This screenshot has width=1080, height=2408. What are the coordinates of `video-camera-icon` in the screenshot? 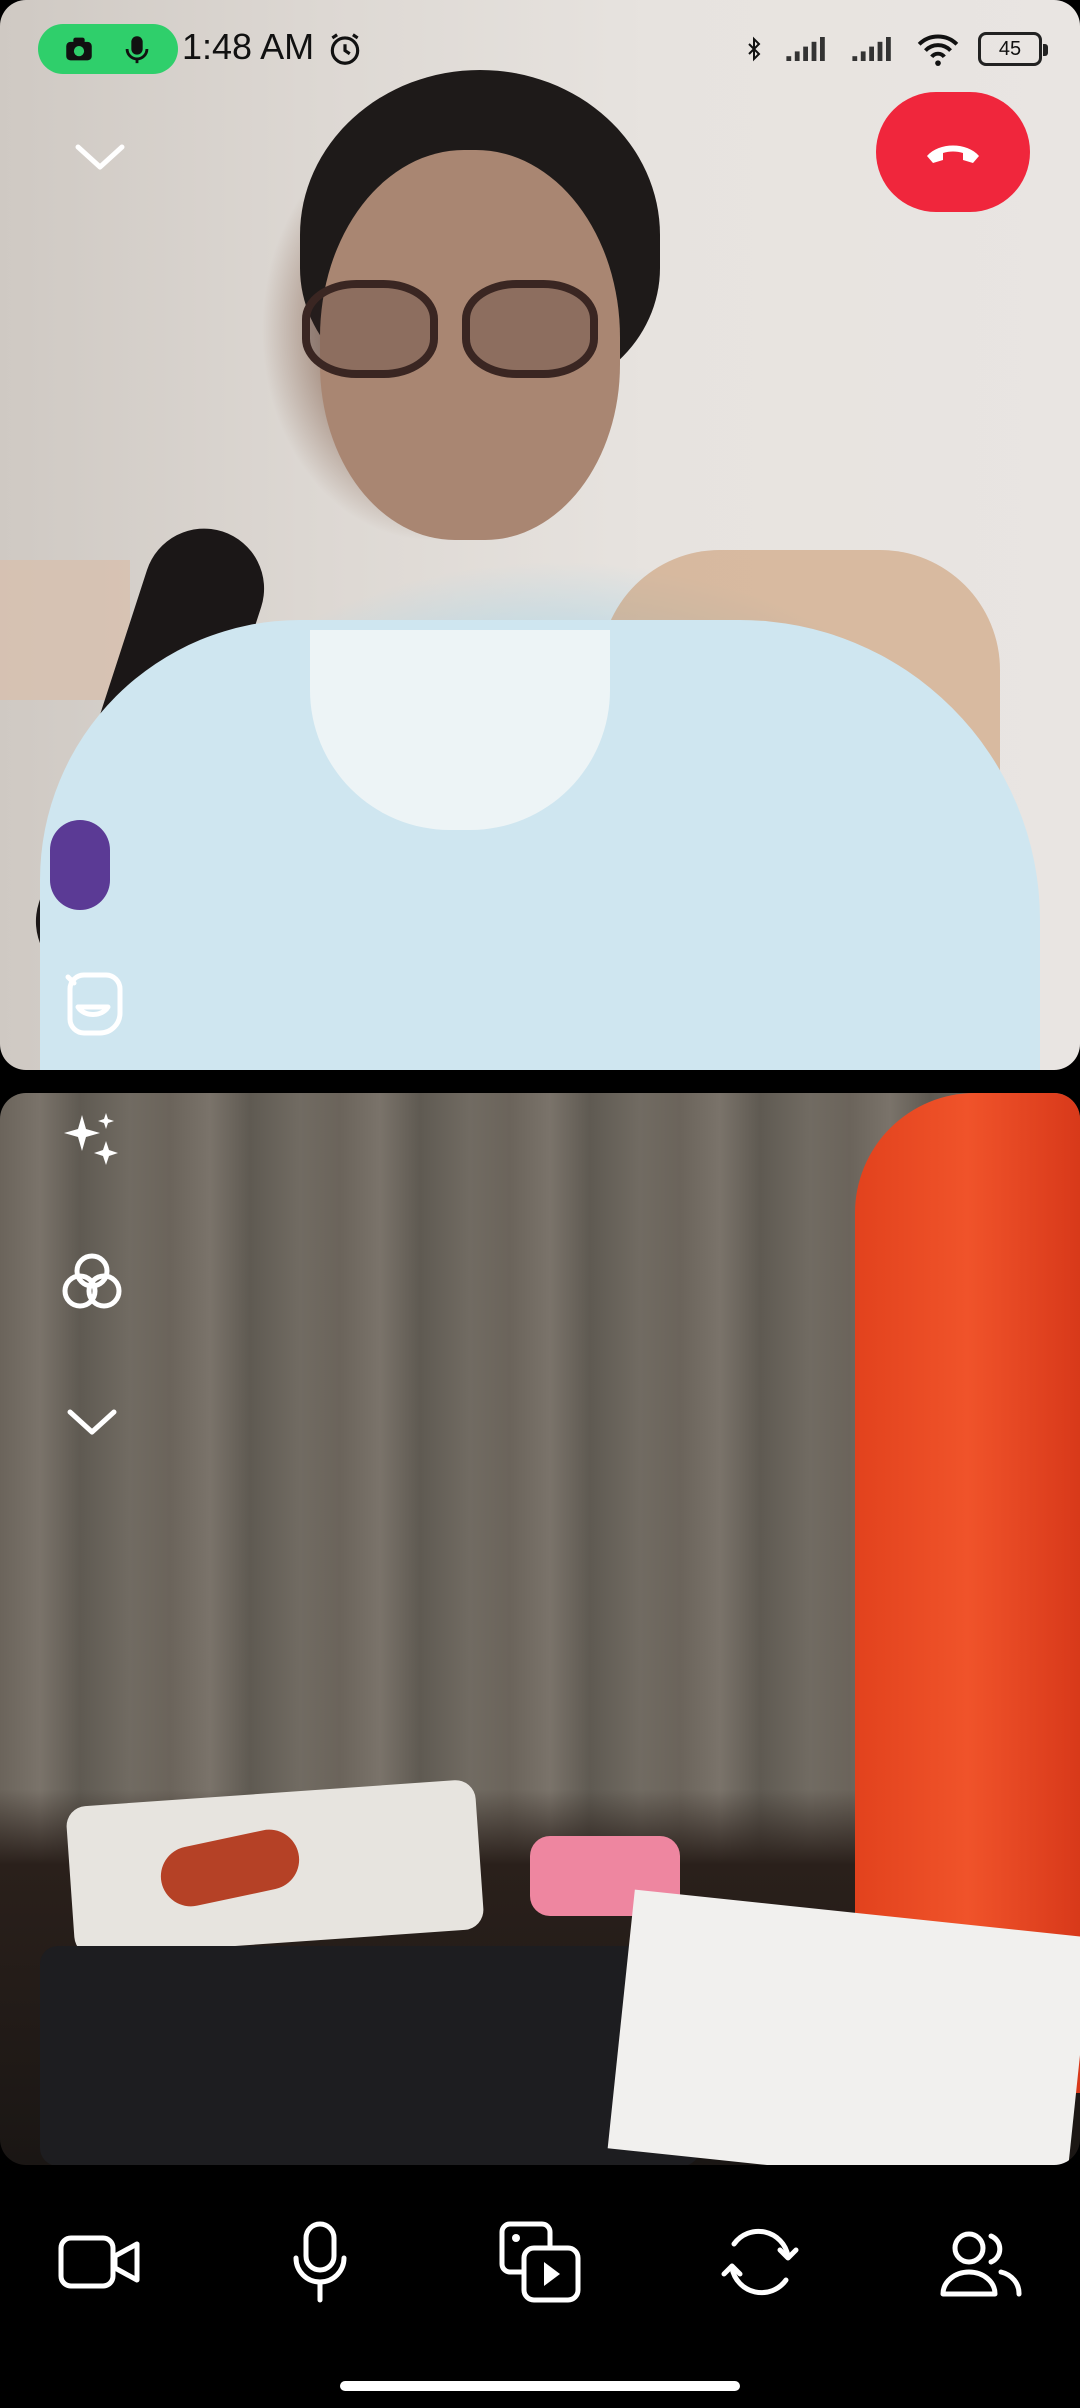 It's located at (99, 2262).